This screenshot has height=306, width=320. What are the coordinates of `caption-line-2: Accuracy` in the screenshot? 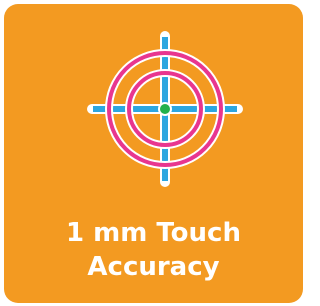 It's located at (153, 267).